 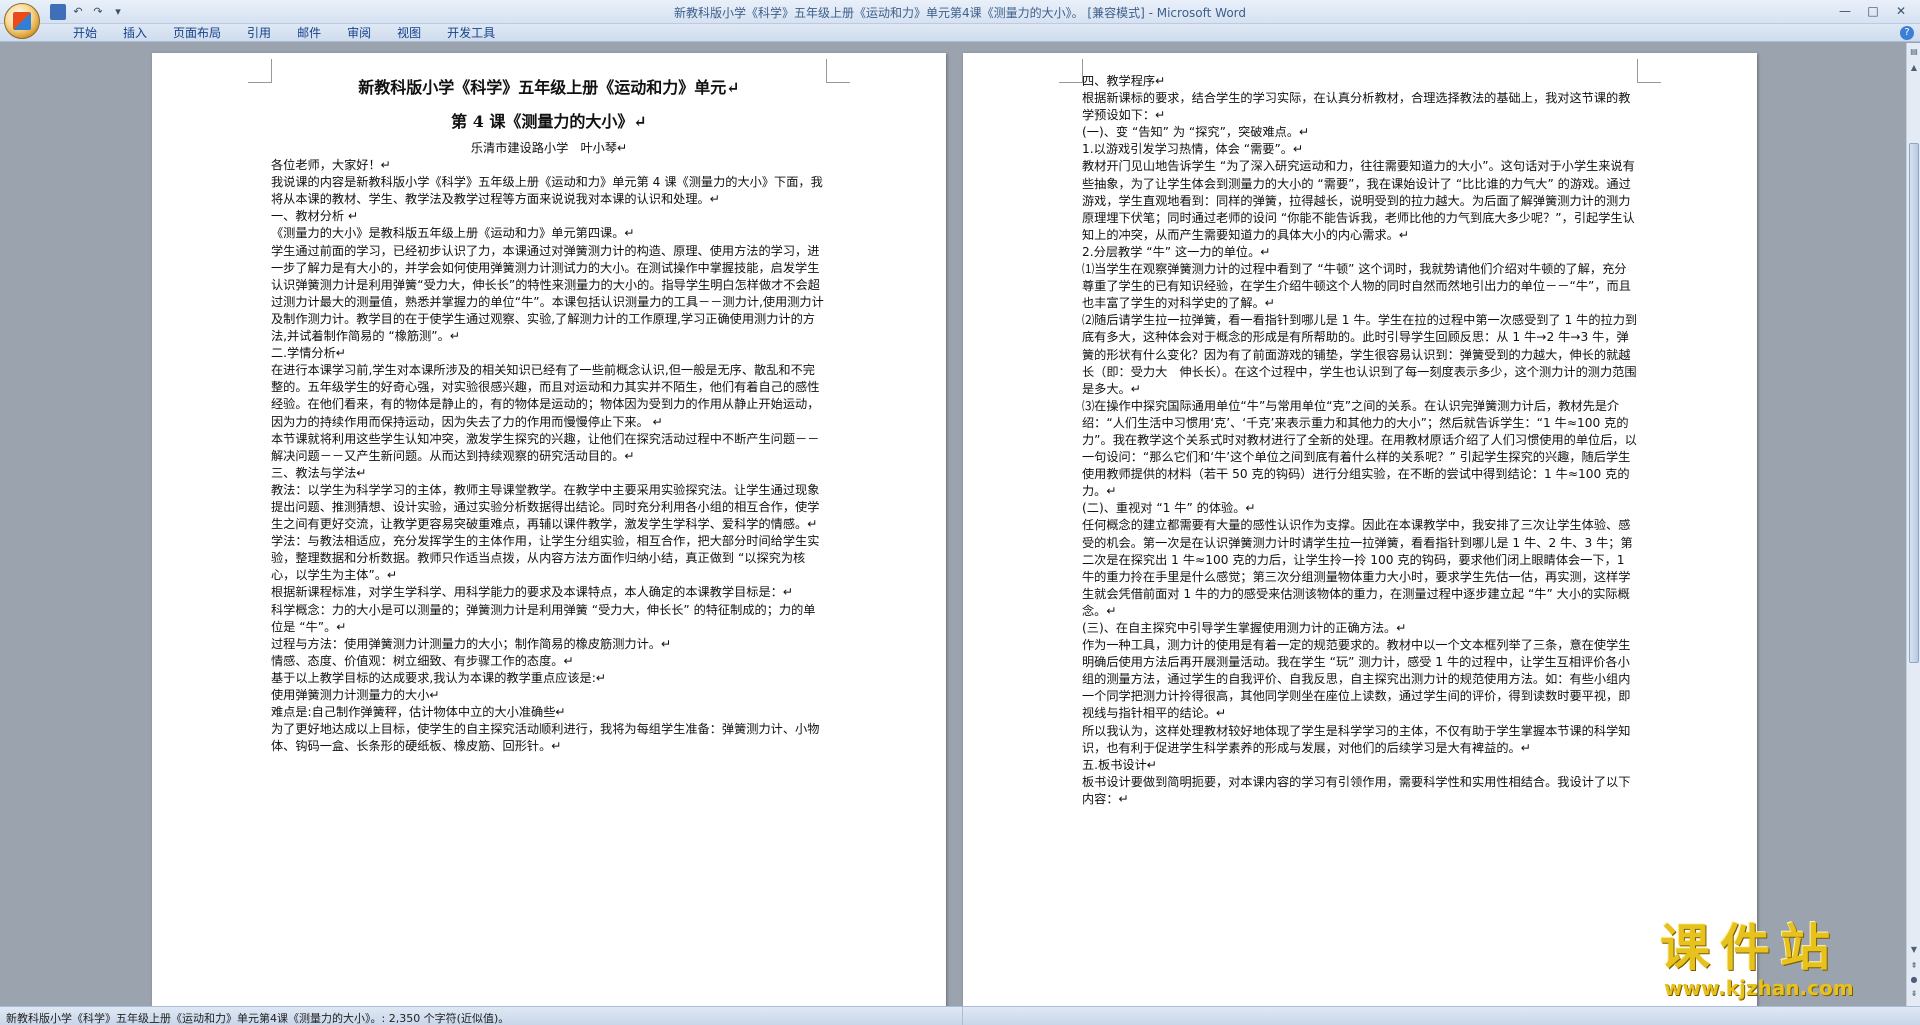 I want to click on document-author: 乐清市建设路小学 叶小琴↵, so click(x=549, y=148).